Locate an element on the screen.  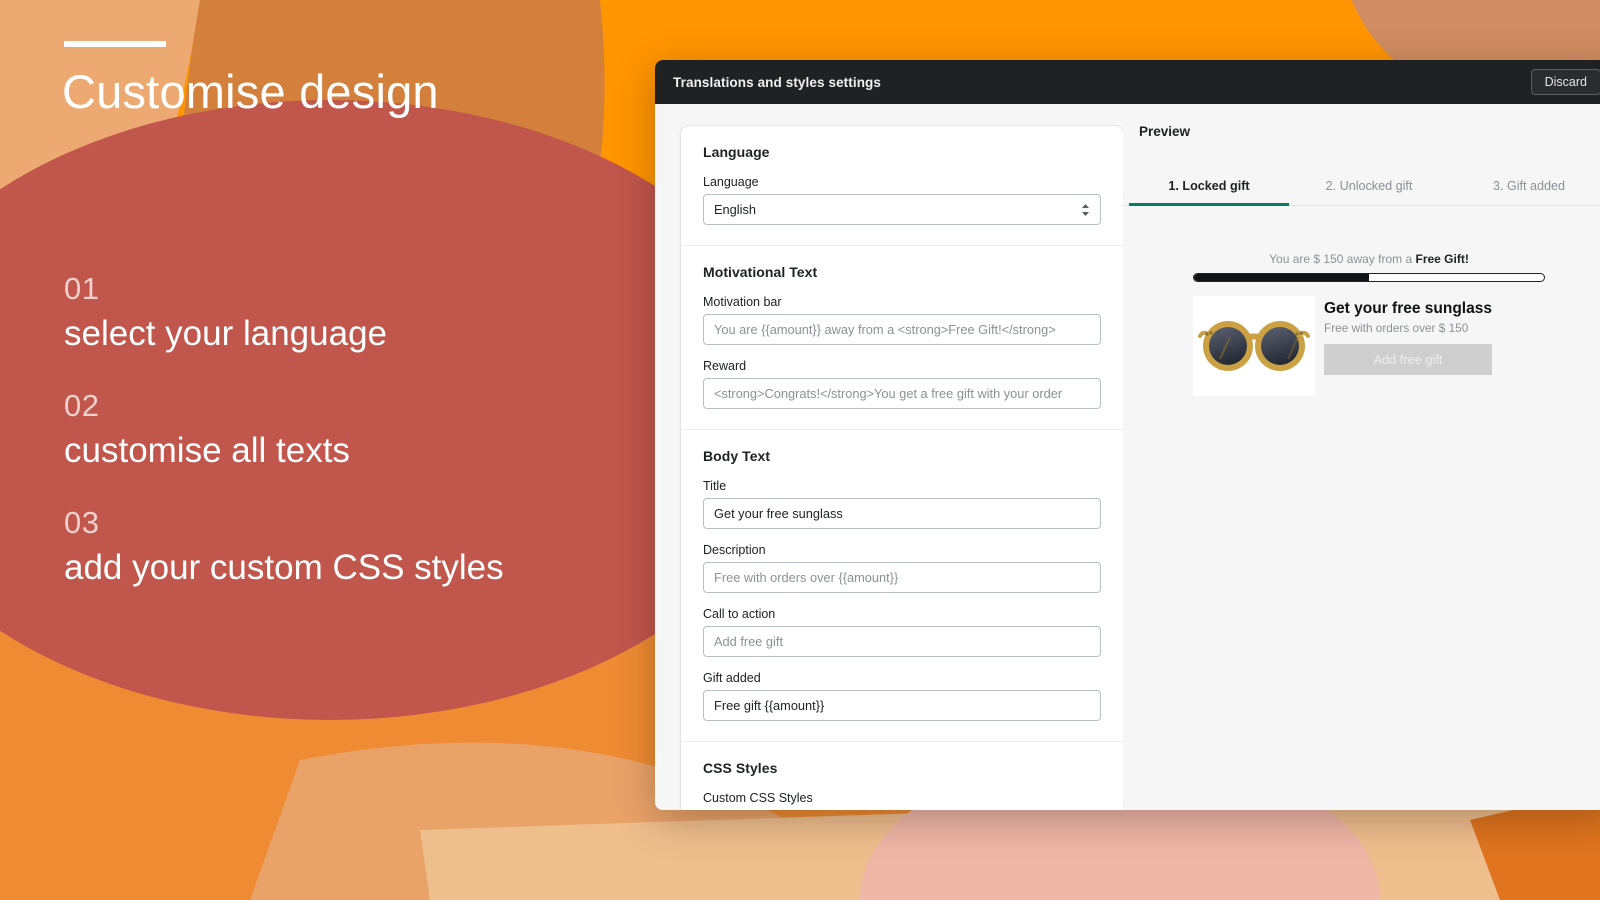
field-description: Description is located at coordinates (902, 568).